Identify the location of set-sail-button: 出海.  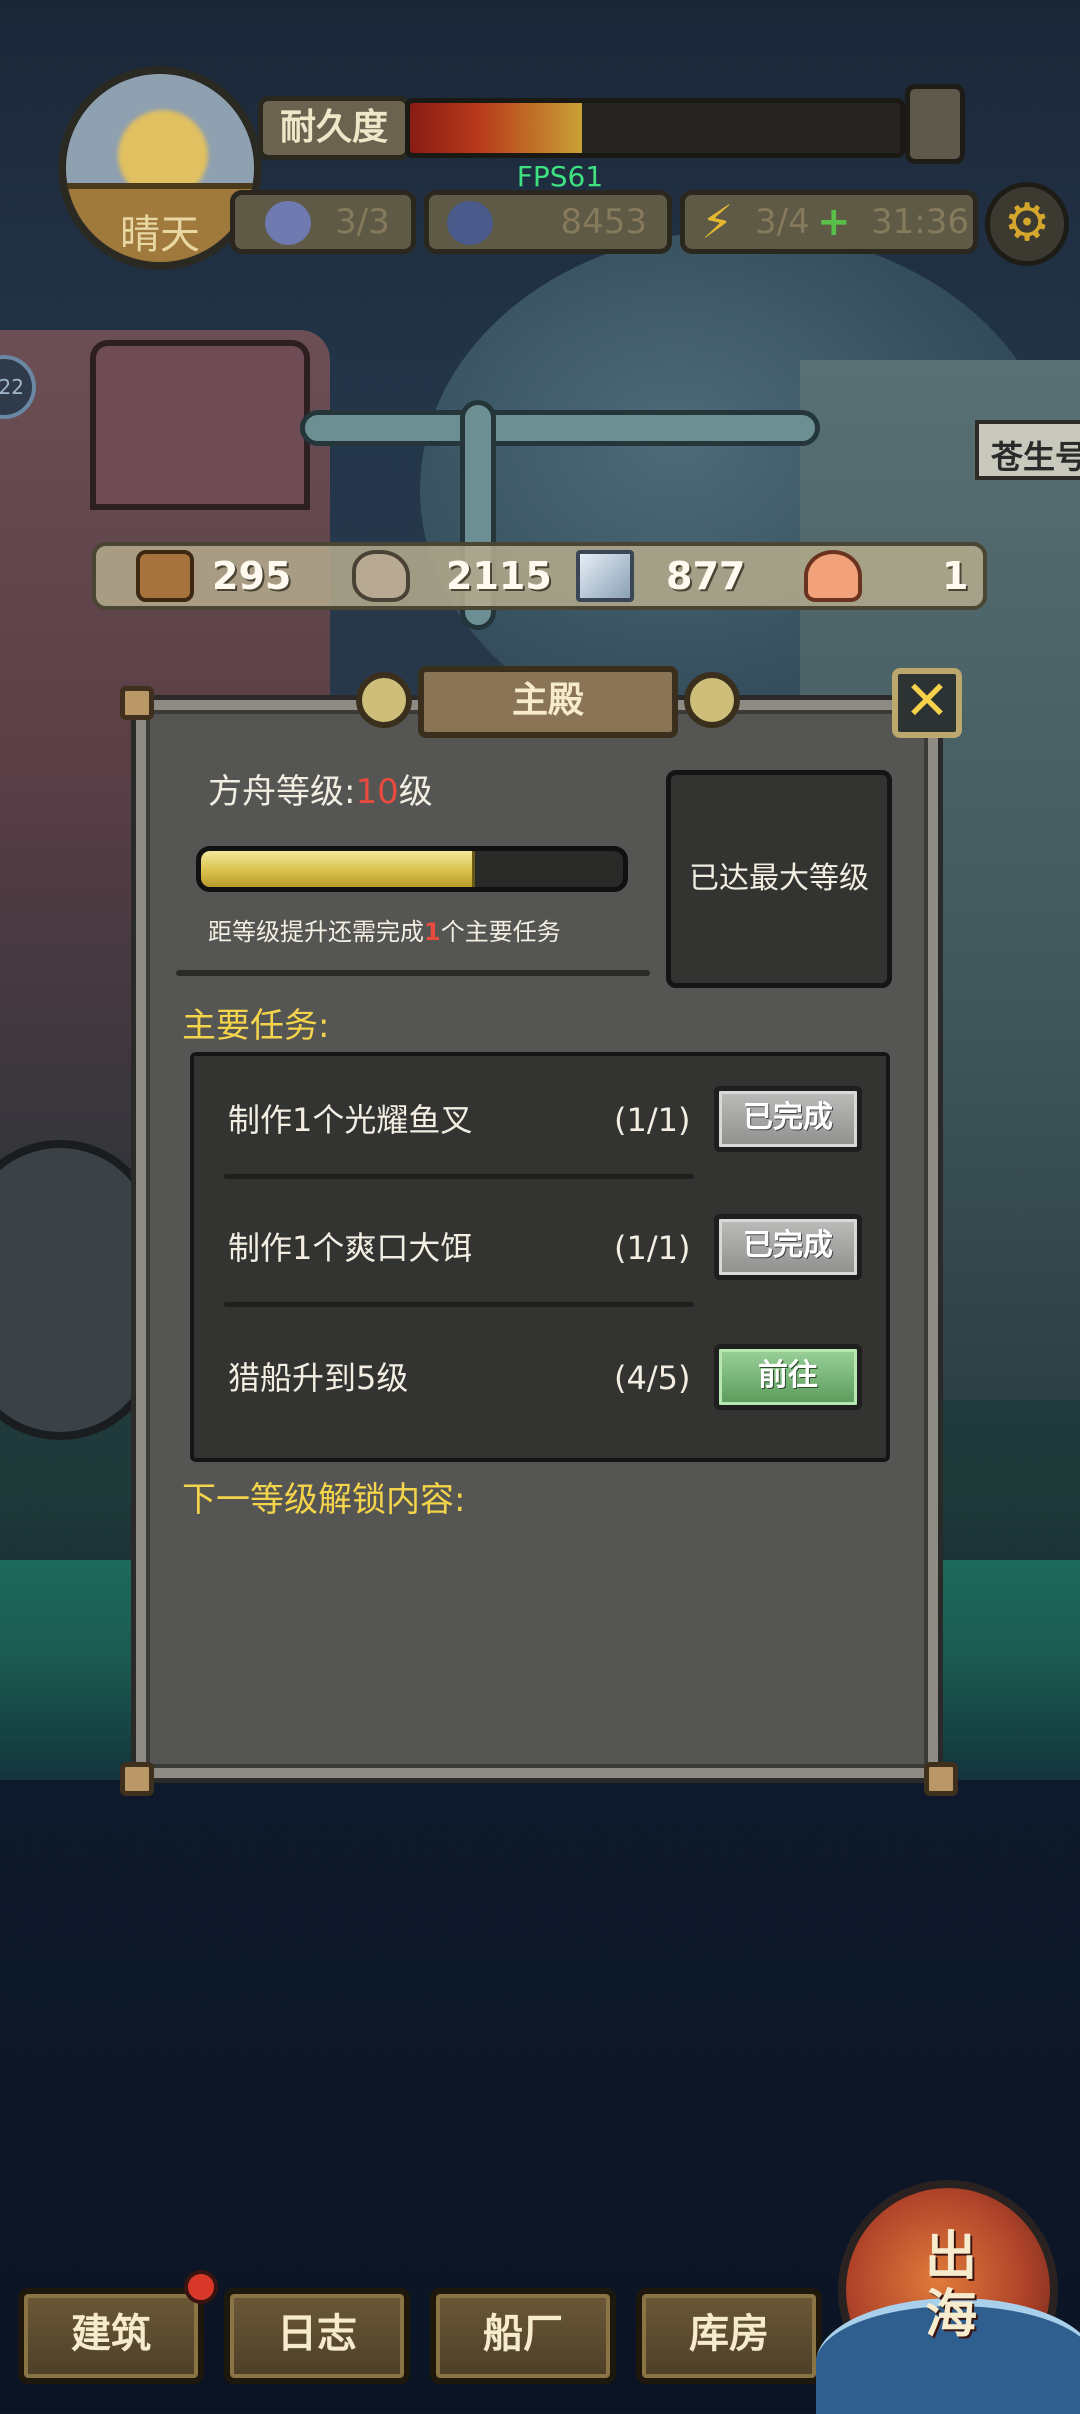
(948, 2297).